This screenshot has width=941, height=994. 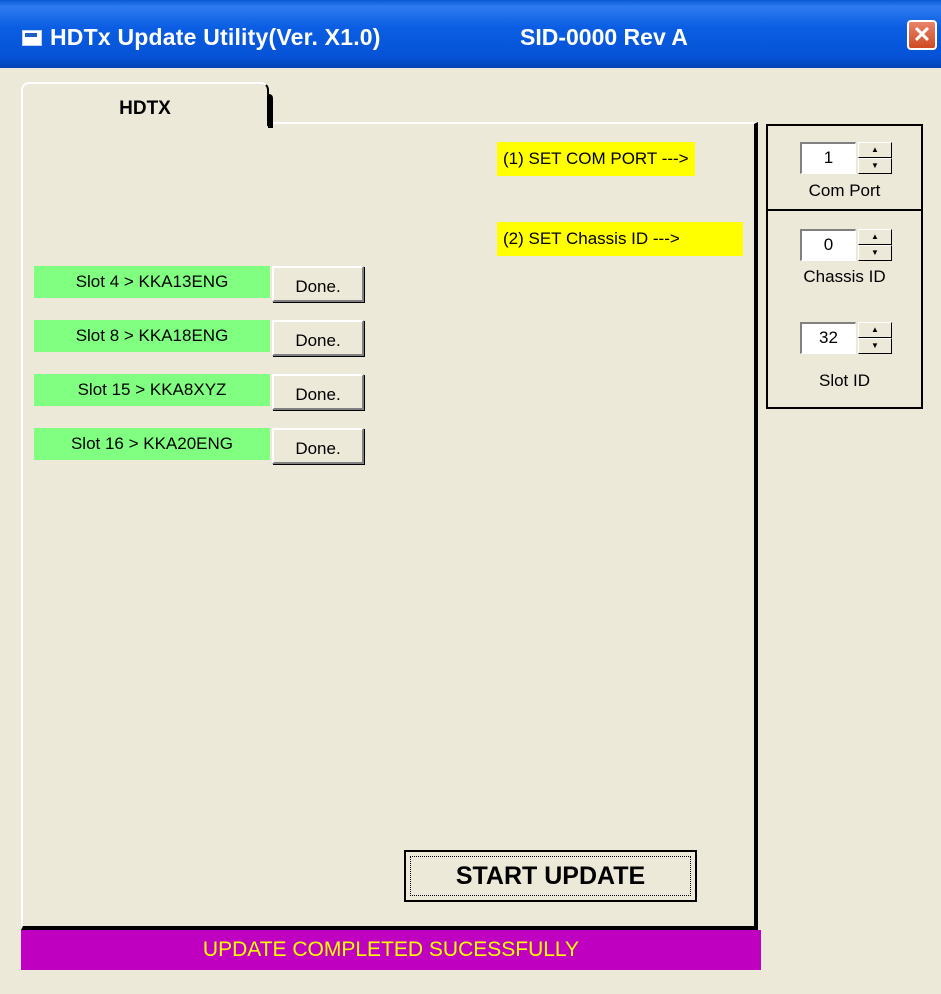 What do you see at coordinates (145, 108) in the screenshot?
I see `tab-label: HDTX` at bounding box center [145, 108].